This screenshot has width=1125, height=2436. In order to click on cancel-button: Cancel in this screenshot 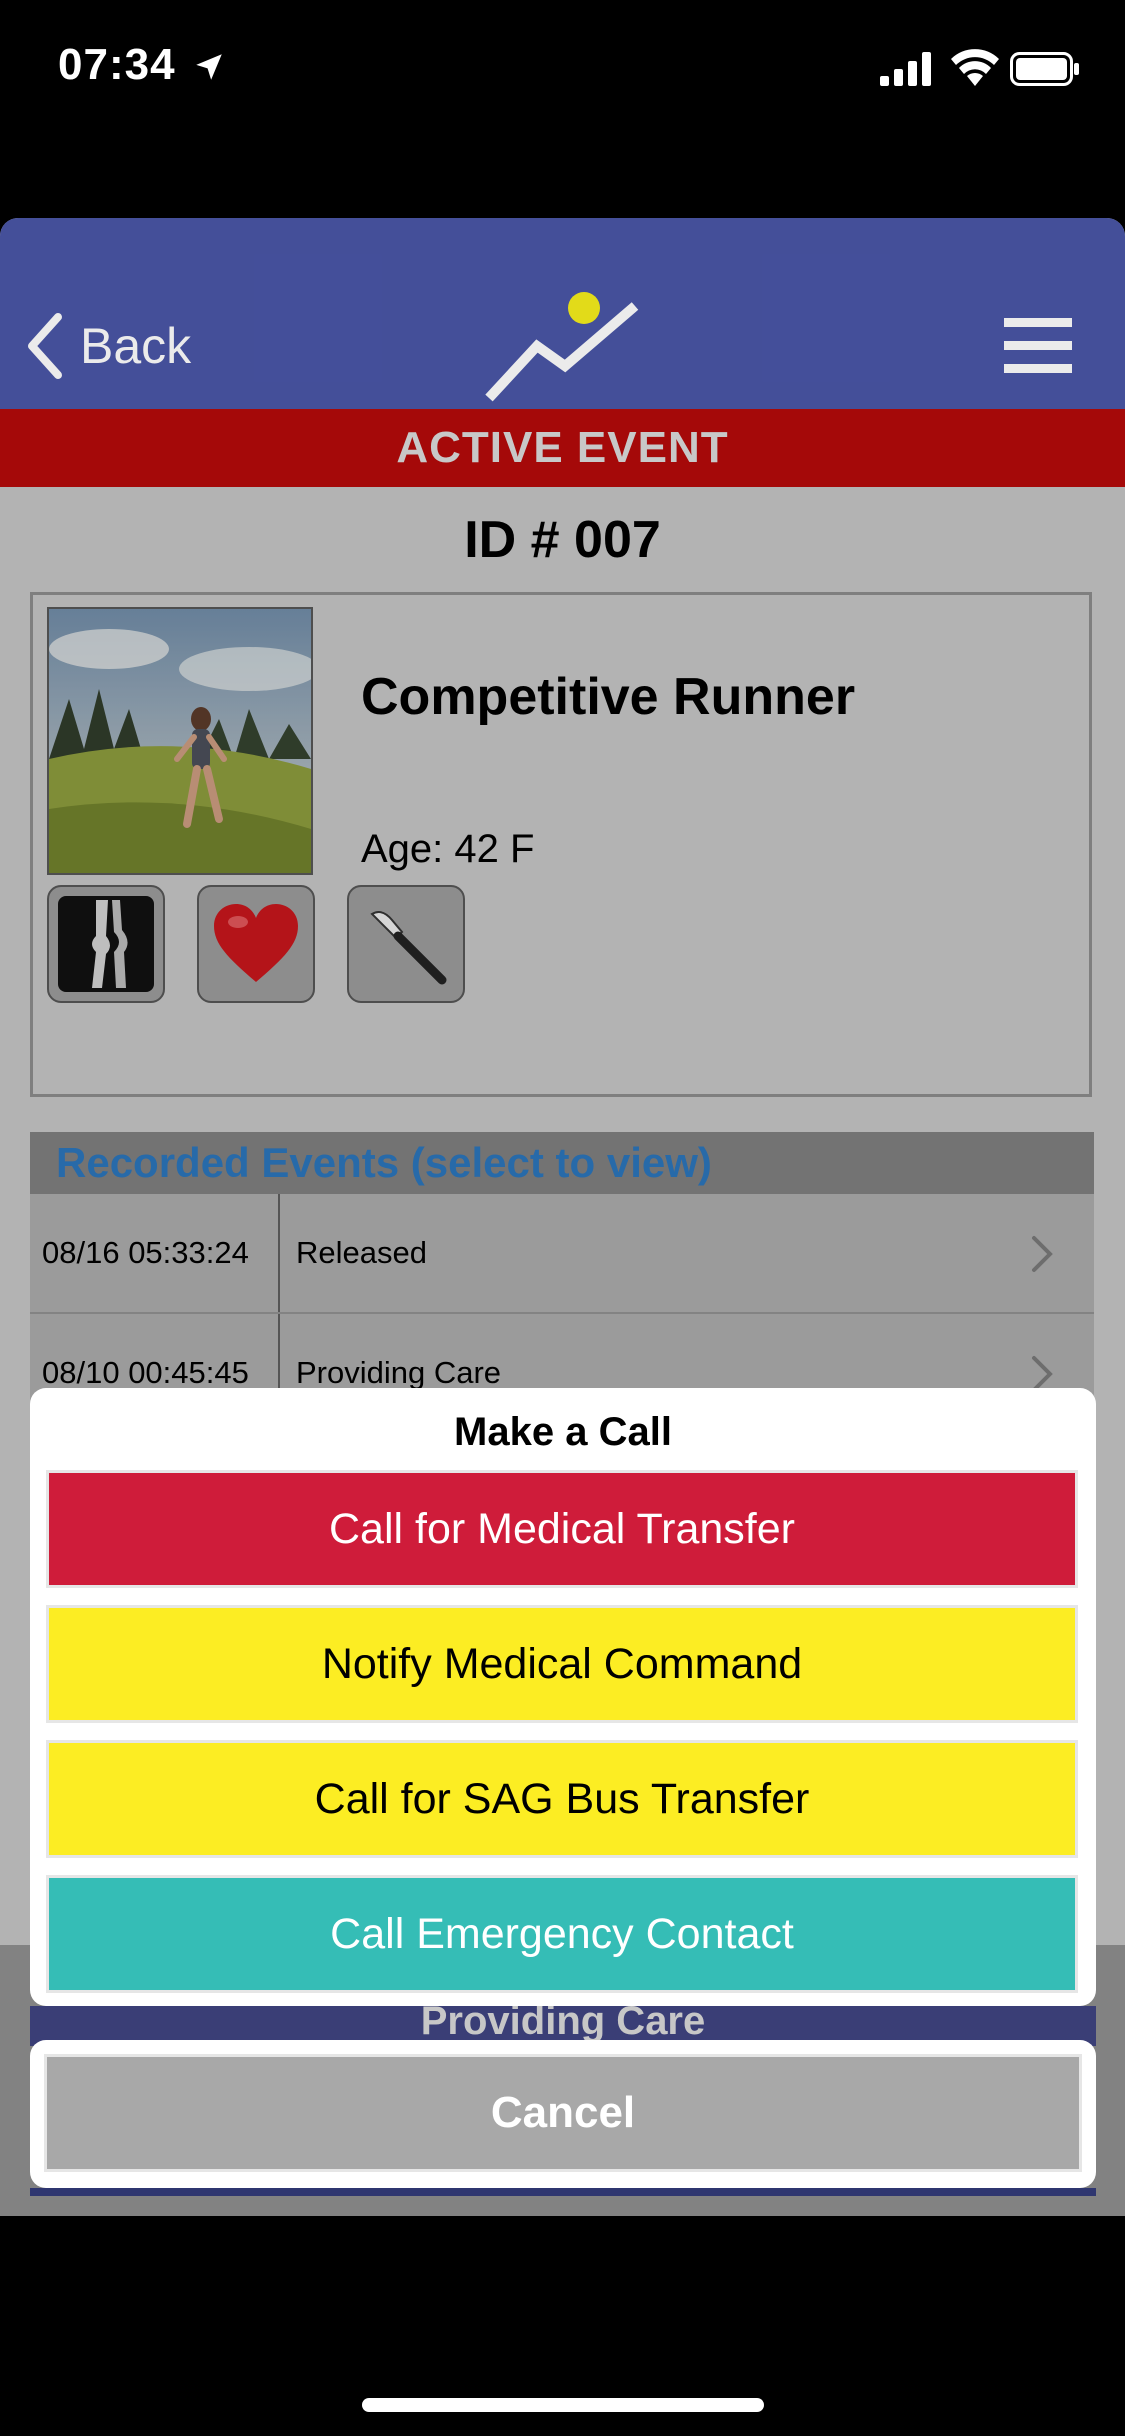, I will do `click(563, 2113)`.